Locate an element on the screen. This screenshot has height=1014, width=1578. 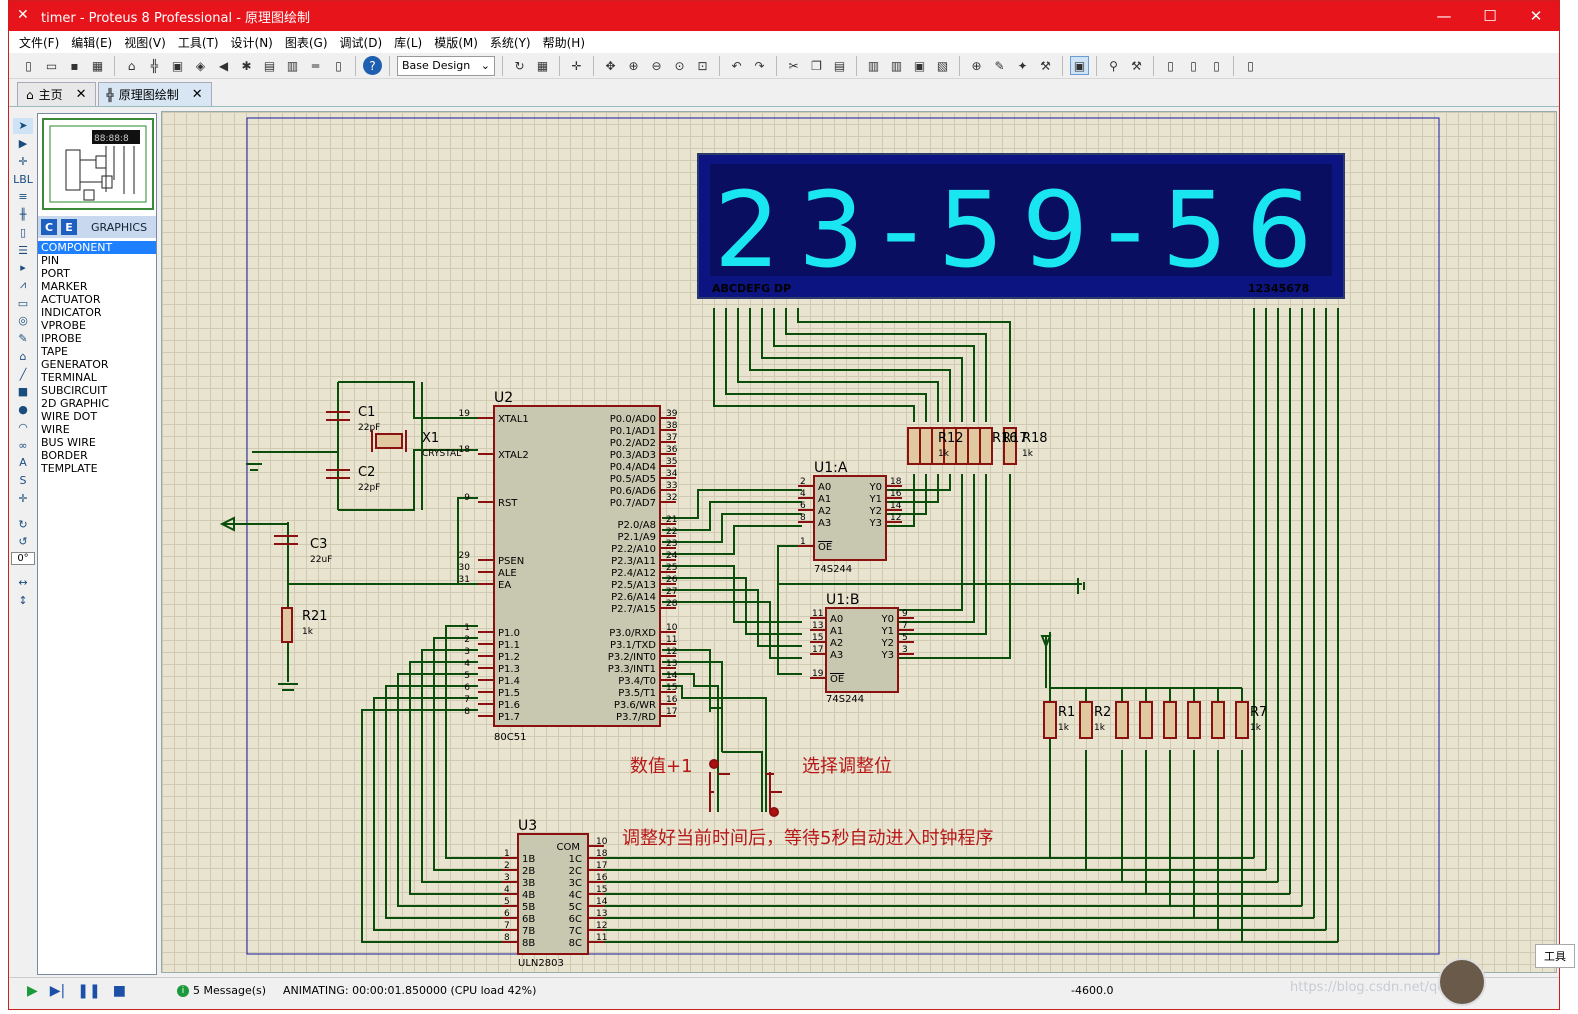
undo-icon: ↶ is located at coordinates (736, 65).